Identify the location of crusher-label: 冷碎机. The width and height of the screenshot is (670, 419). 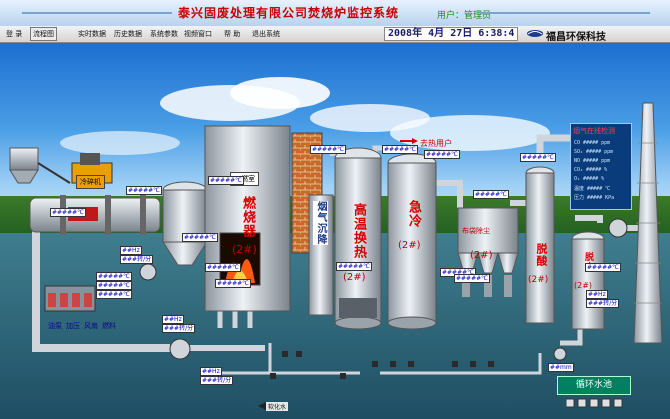
(90, 182).